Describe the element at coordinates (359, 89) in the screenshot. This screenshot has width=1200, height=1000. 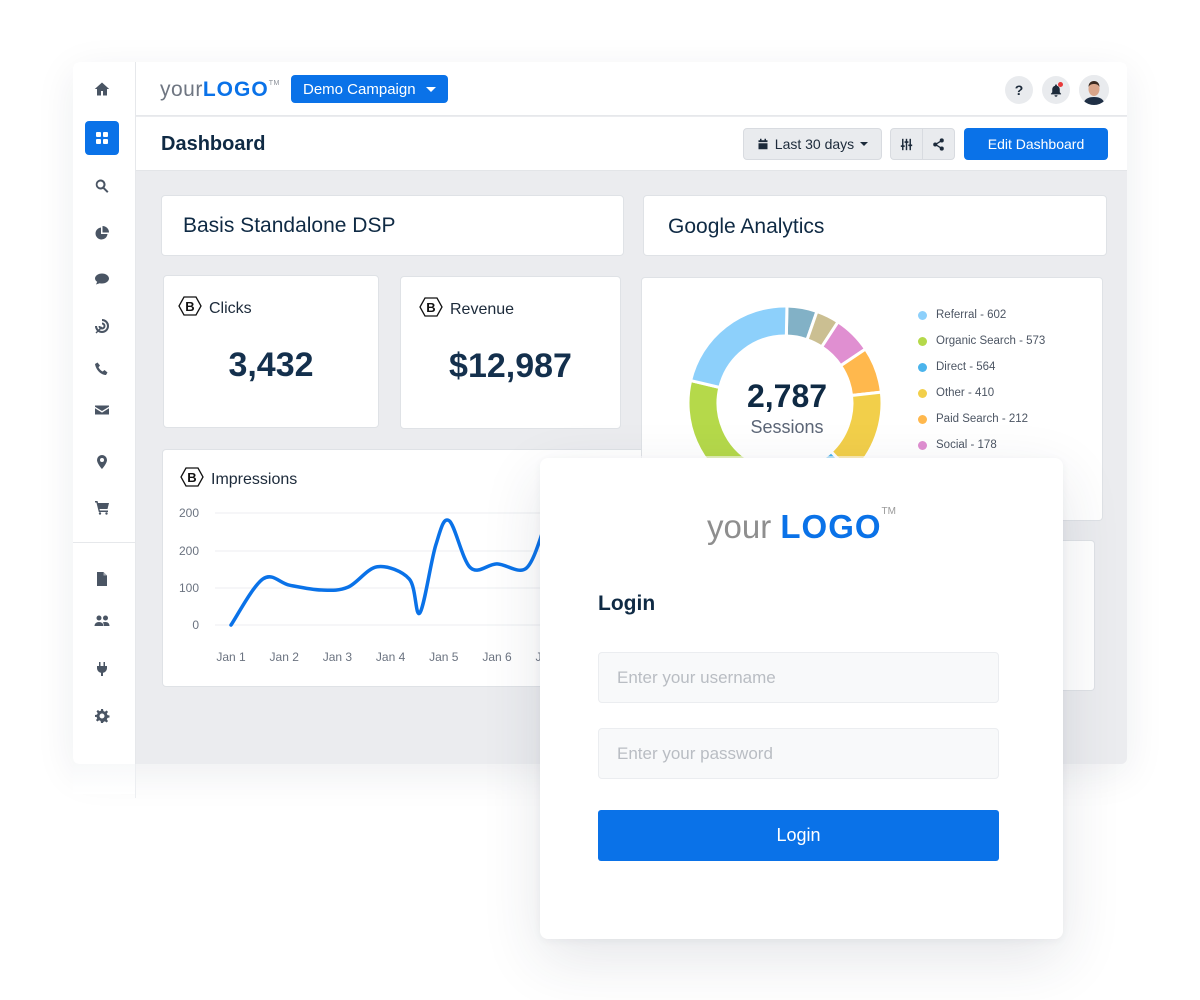
I see `campaign-label: Demo Campaign` at that location.